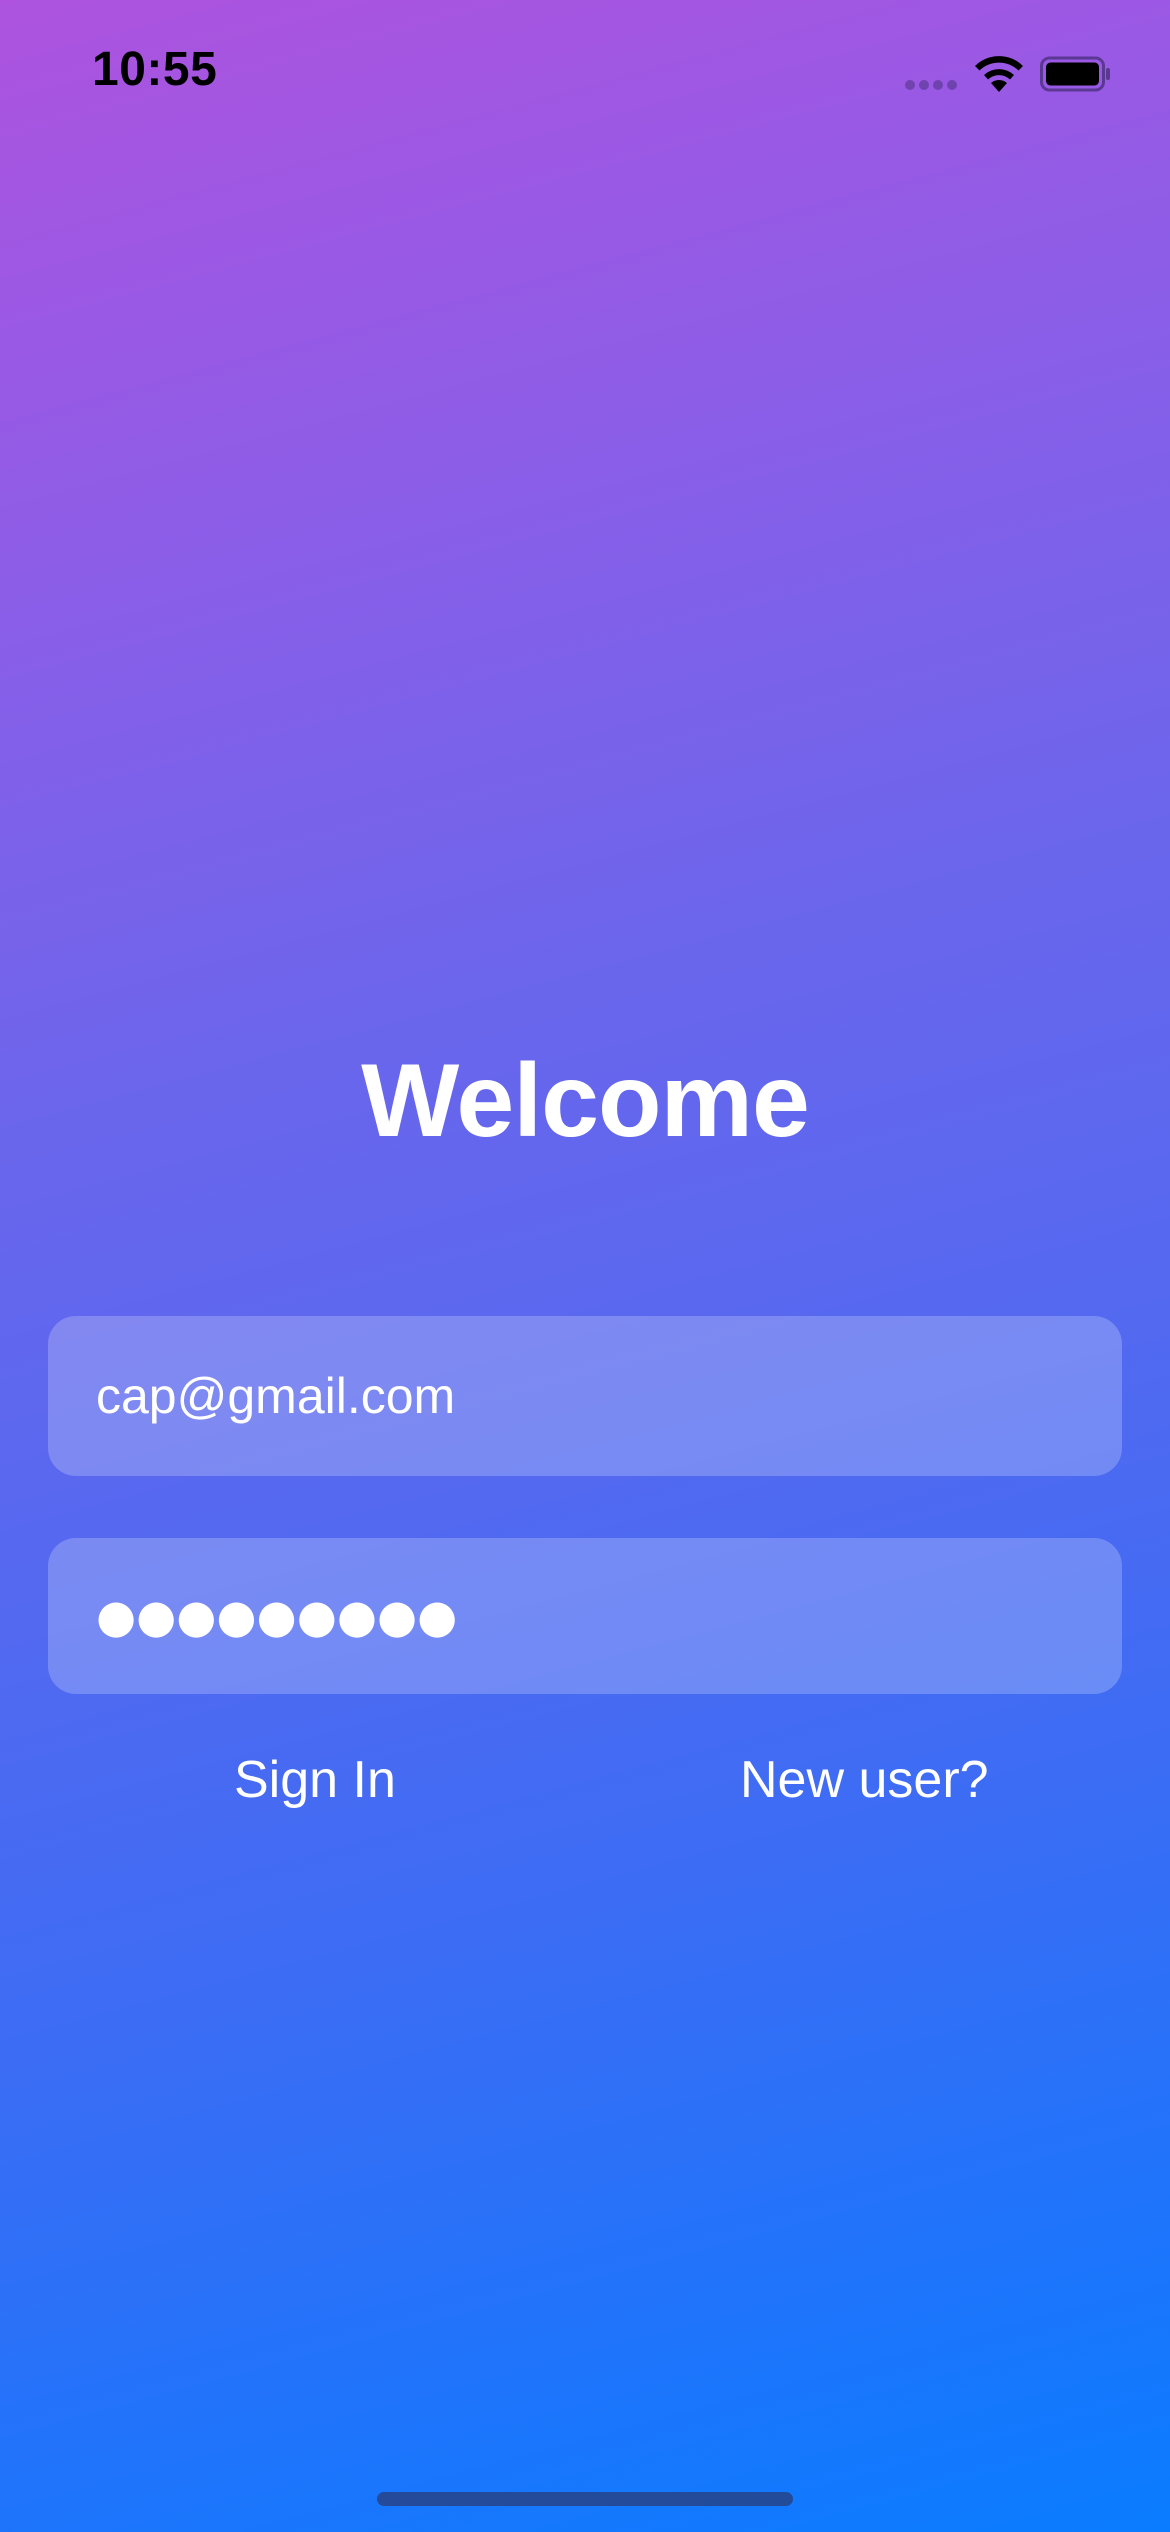  Describe the element at coordinates (585, 1616) in the screenshot. I see `password-field: ●●●●●●●●●` at that location.